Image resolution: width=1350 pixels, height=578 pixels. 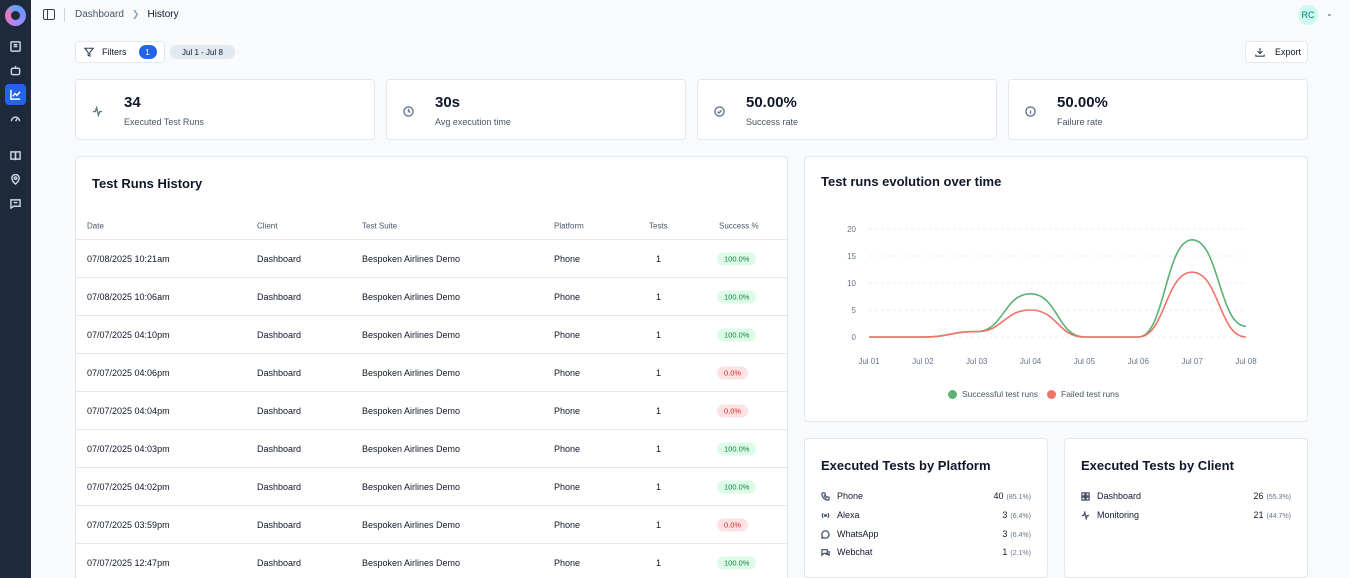 I want to click on series-line-failed, so click(x=1058, y=304).